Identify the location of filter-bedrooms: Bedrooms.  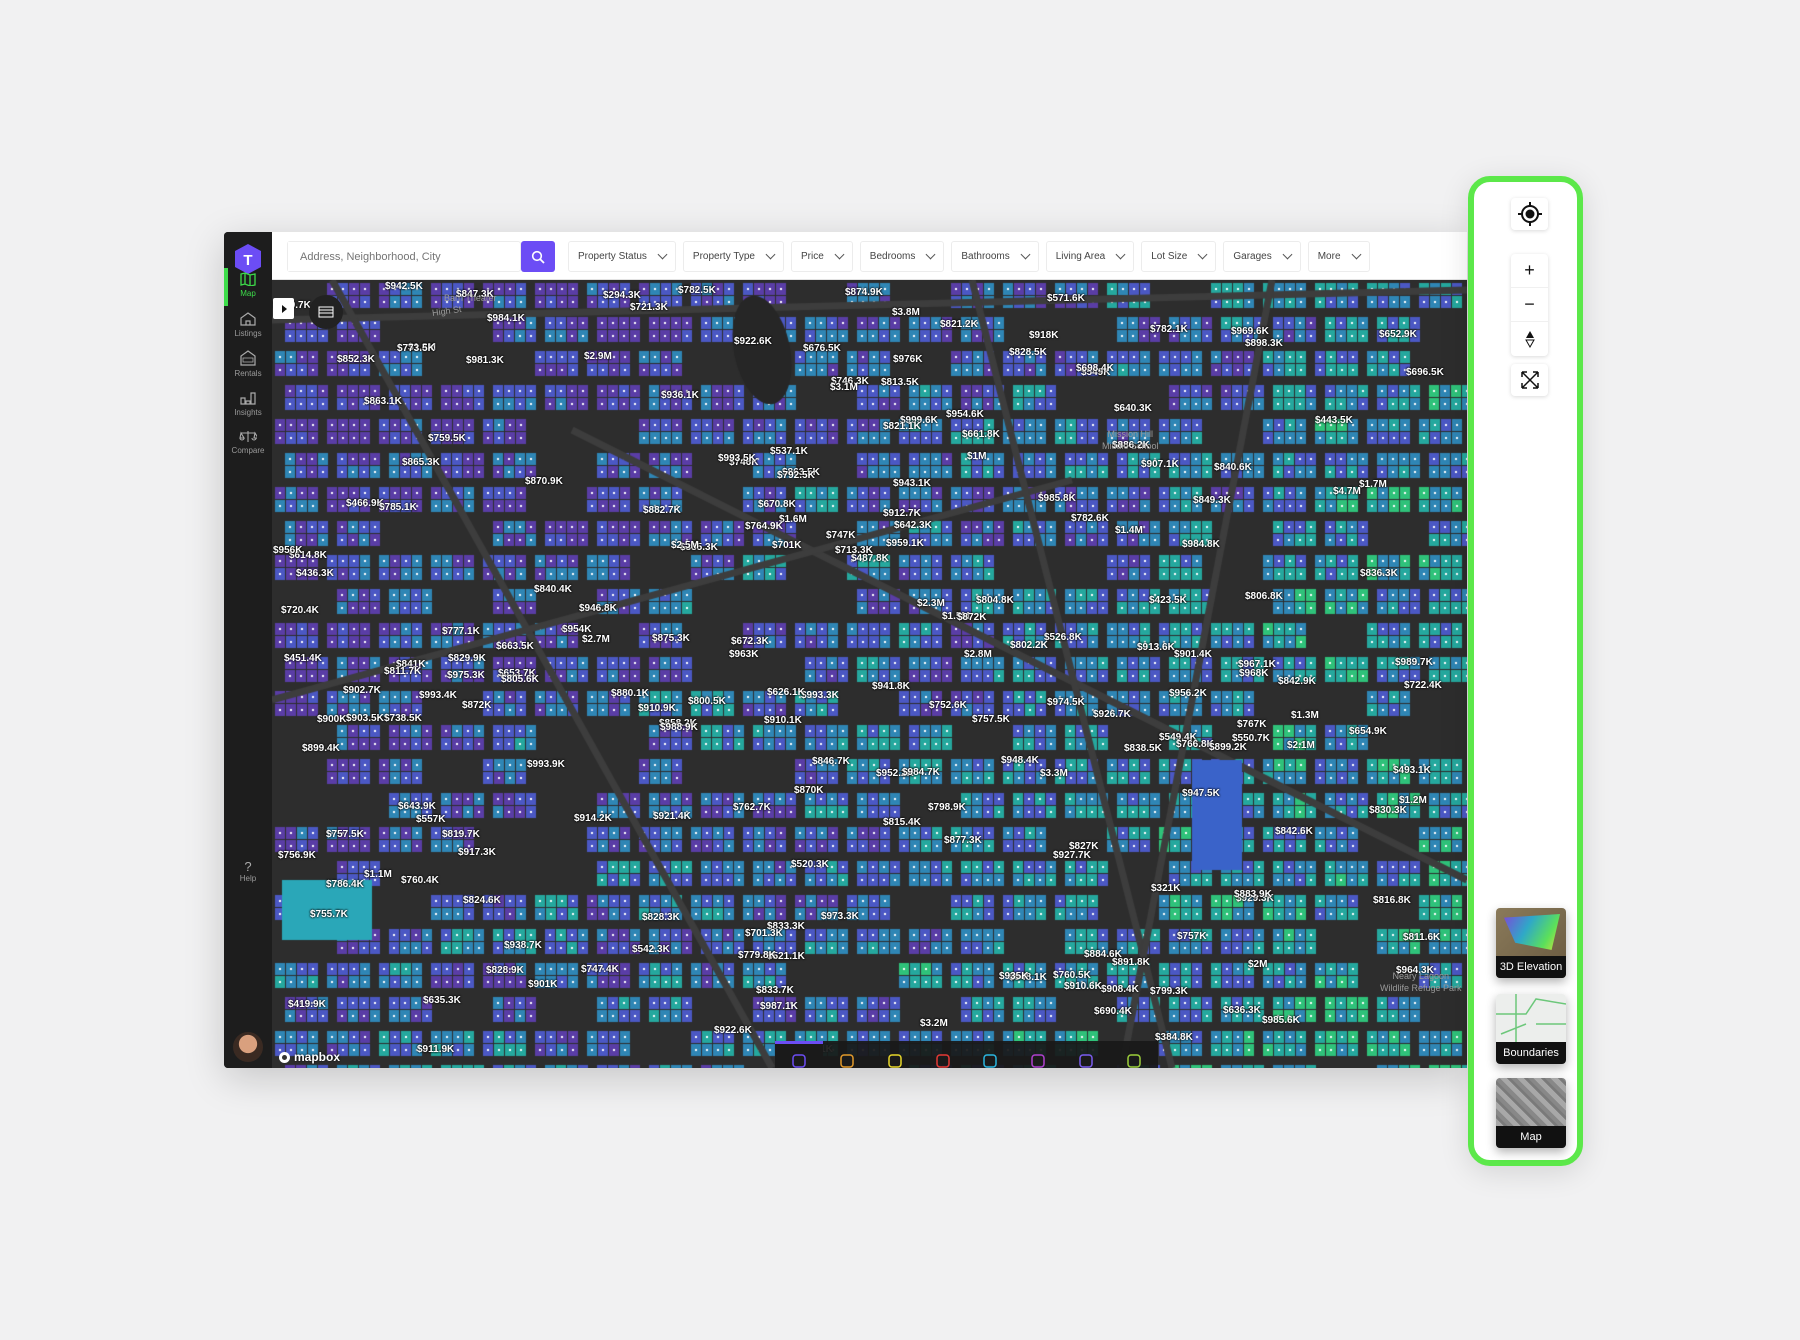
(902, 256).